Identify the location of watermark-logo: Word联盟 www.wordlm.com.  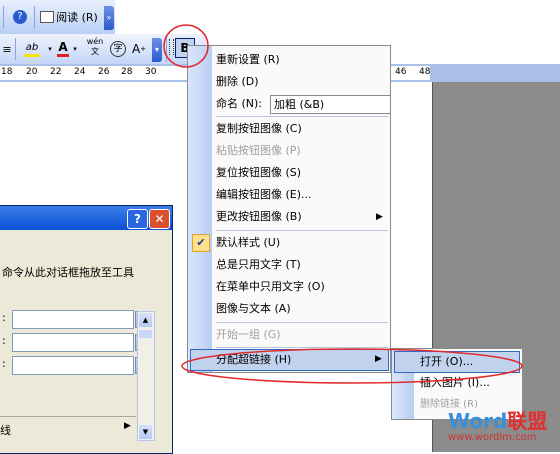
(503, 430).